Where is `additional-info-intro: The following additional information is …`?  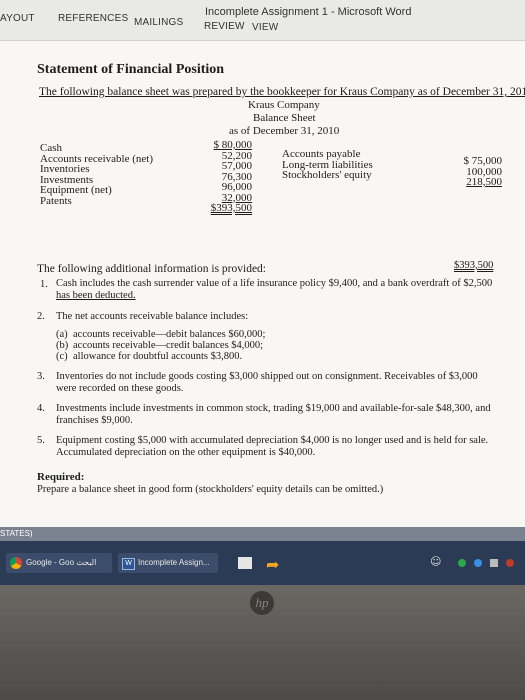 additional-info-intro: The following additional information is … is located at coordinates (152, 269).